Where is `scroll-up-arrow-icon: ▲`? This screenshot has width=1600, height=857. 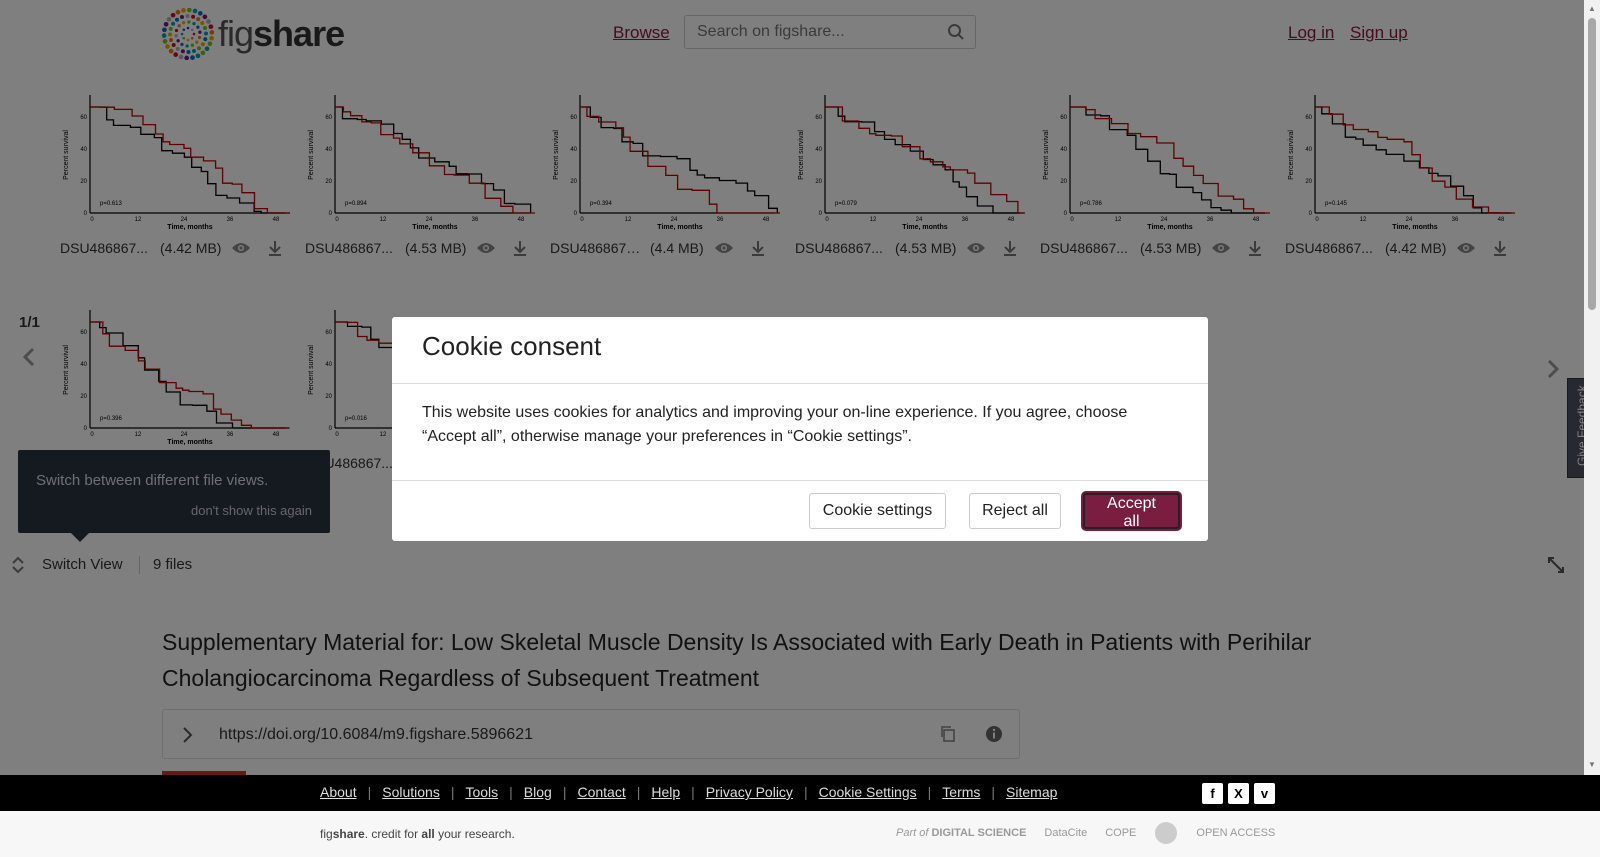 scroll-up-arrow-icon: ▲ is located at coordinates (1592, 8).